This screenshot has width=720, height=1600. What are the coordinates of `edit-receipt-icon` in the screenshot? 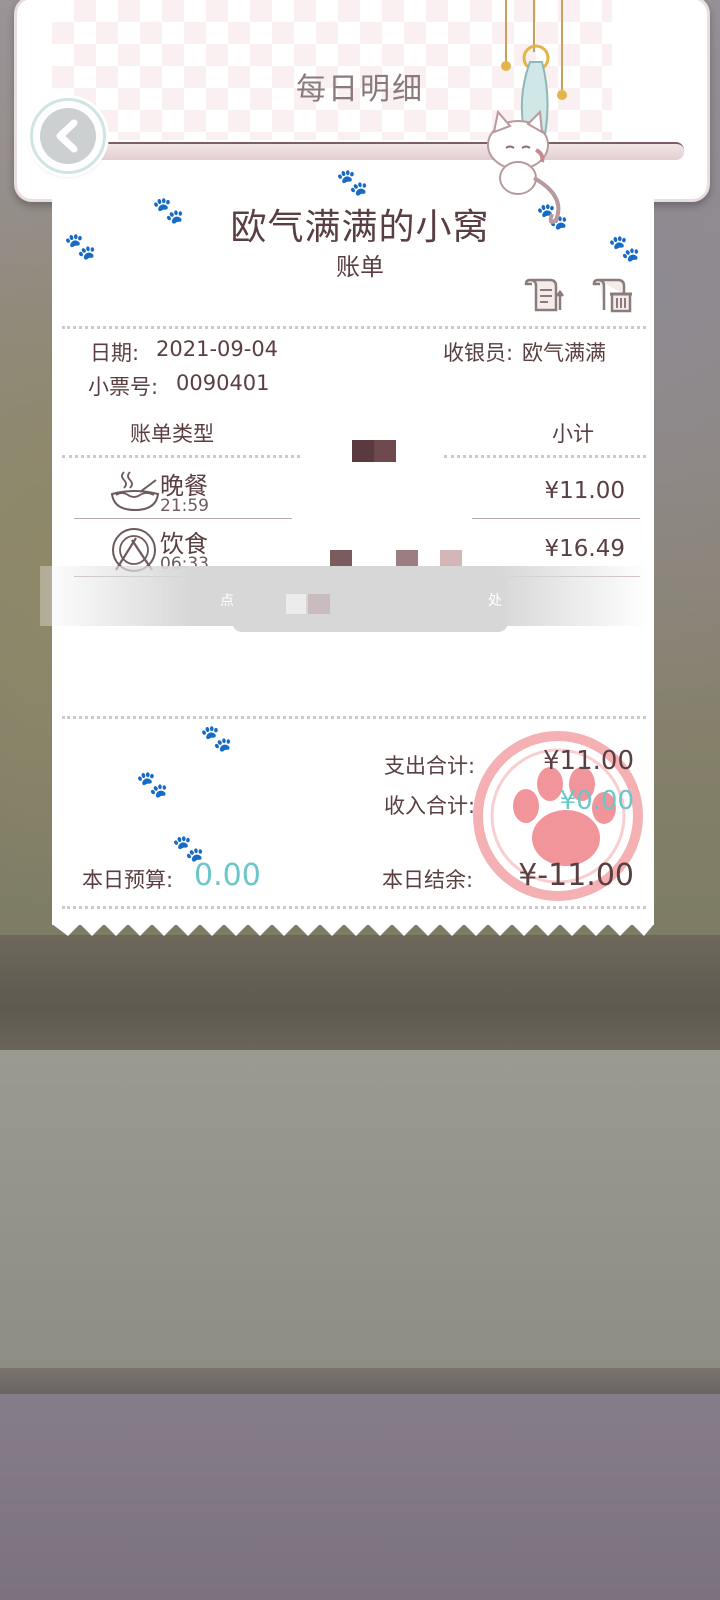 It's located at (544, 295).